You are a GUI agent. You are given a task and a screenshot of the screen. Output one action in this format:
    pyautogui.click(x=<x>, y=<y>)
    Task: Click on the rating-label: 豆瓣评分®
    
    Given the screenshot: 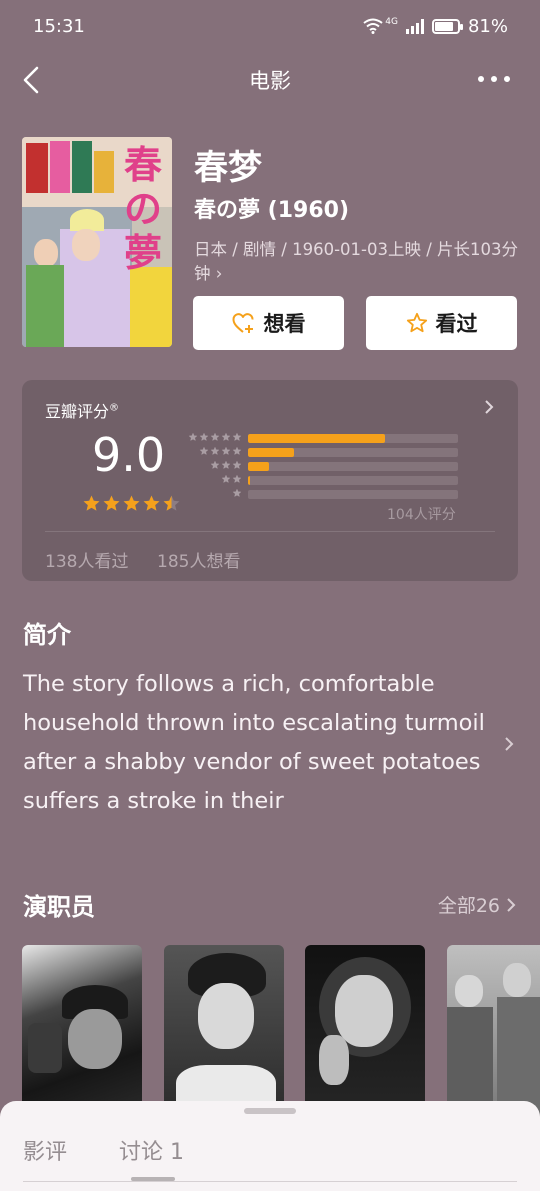 What is the action you would take?
    pyautogui.click(x=82, y=410)
    